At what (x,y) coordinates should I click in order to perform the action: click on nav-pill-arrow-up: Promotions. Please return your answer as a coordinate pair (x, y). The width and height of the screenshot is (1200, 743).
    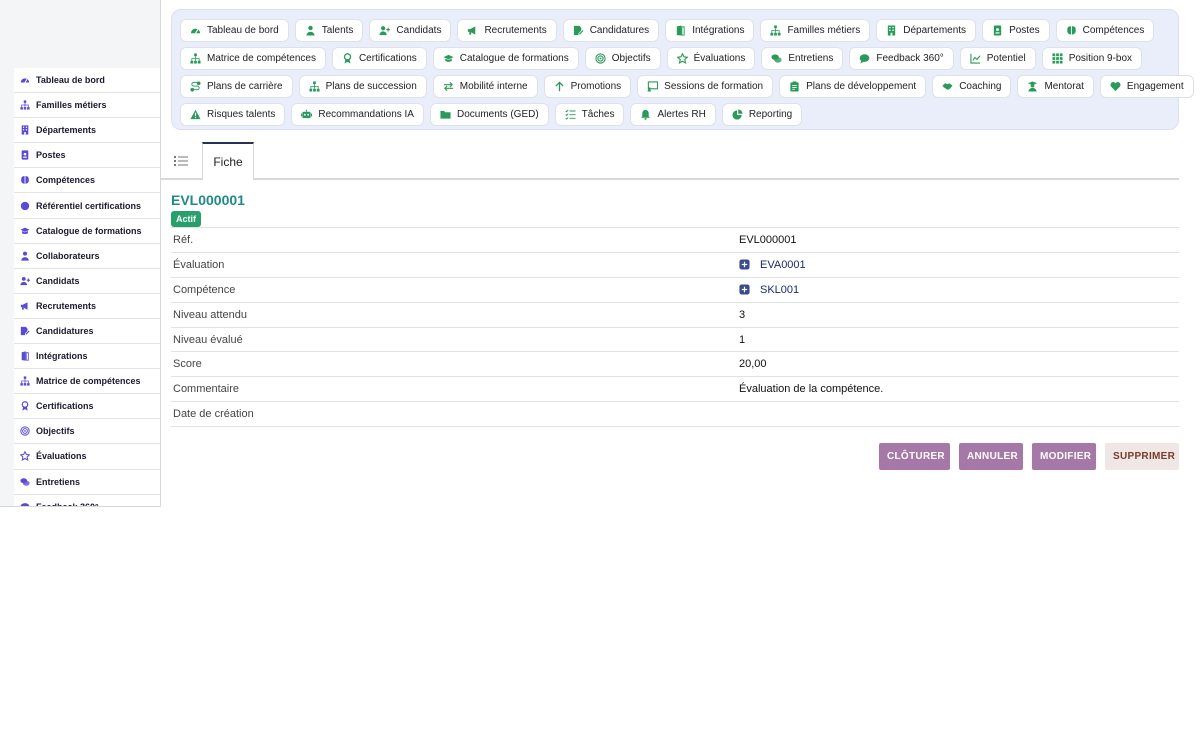
    Looking at the image, I should click on (587, 86).